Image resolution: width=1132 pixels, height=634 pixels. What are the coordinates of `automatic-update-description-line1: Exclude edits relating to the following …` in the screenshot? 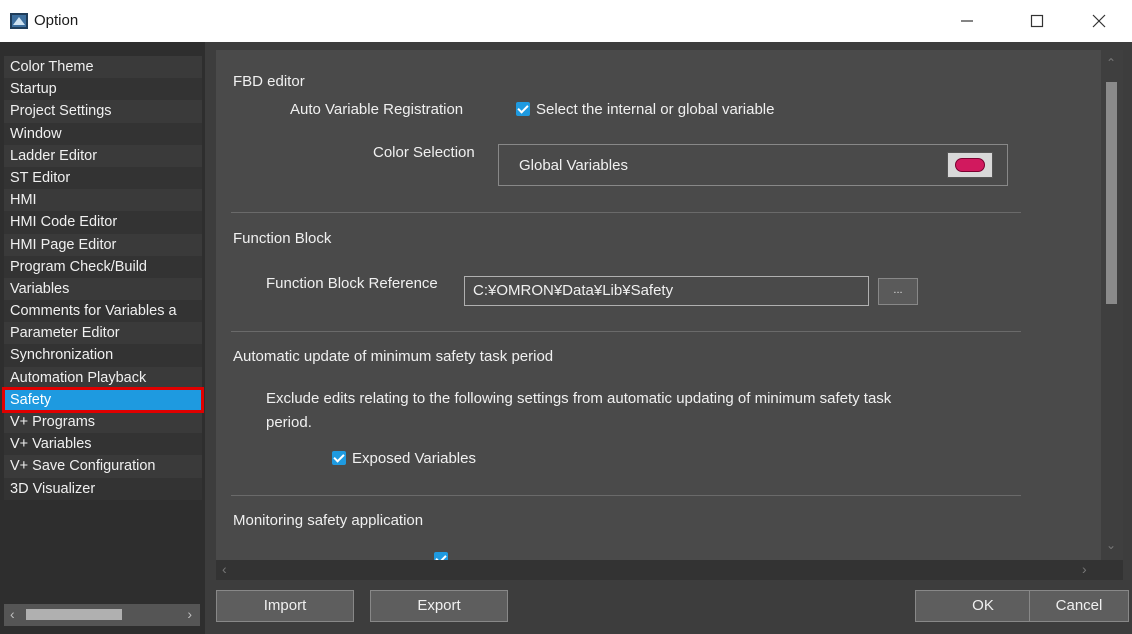 It's located at (579, 398).